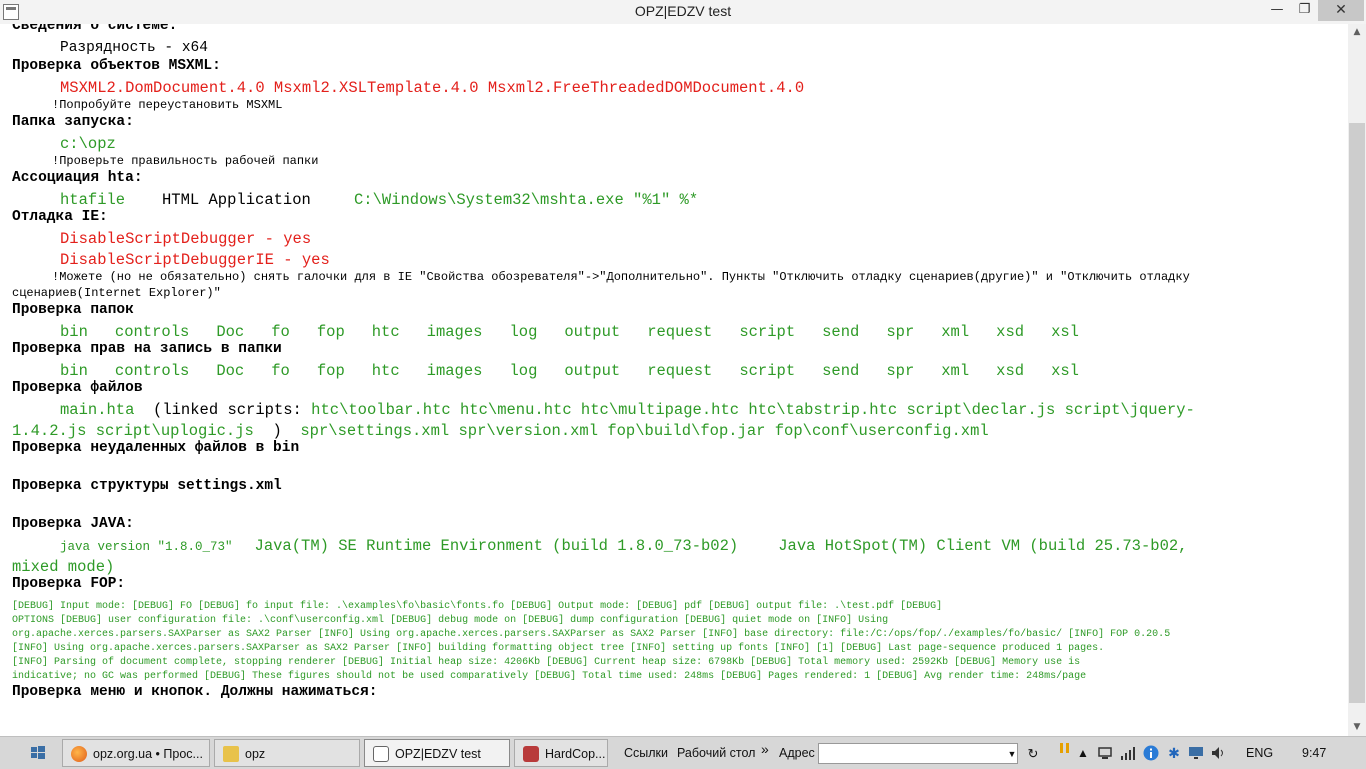 This screenshot has width=1366, height=769. What do you see at coordinates (955, 332) in the screenshot?
I see `folder-item: xml` at bounding box center [955, 332].